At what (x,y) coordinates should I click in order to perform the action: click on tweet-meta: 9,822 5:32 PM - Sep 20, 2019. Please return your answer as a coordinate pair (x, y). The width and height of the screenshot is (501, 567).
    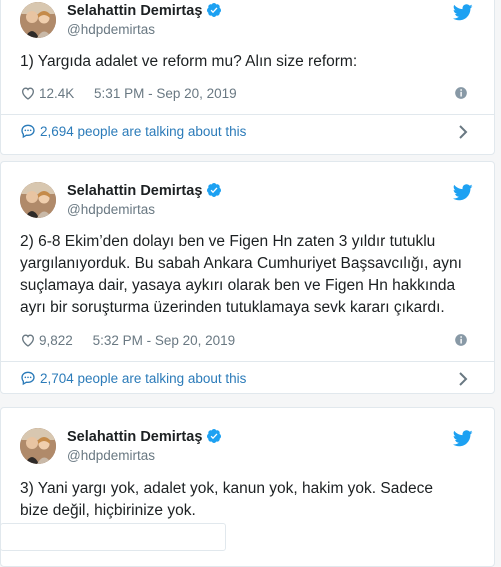
    Looking at the image, I should click on (247, 341).